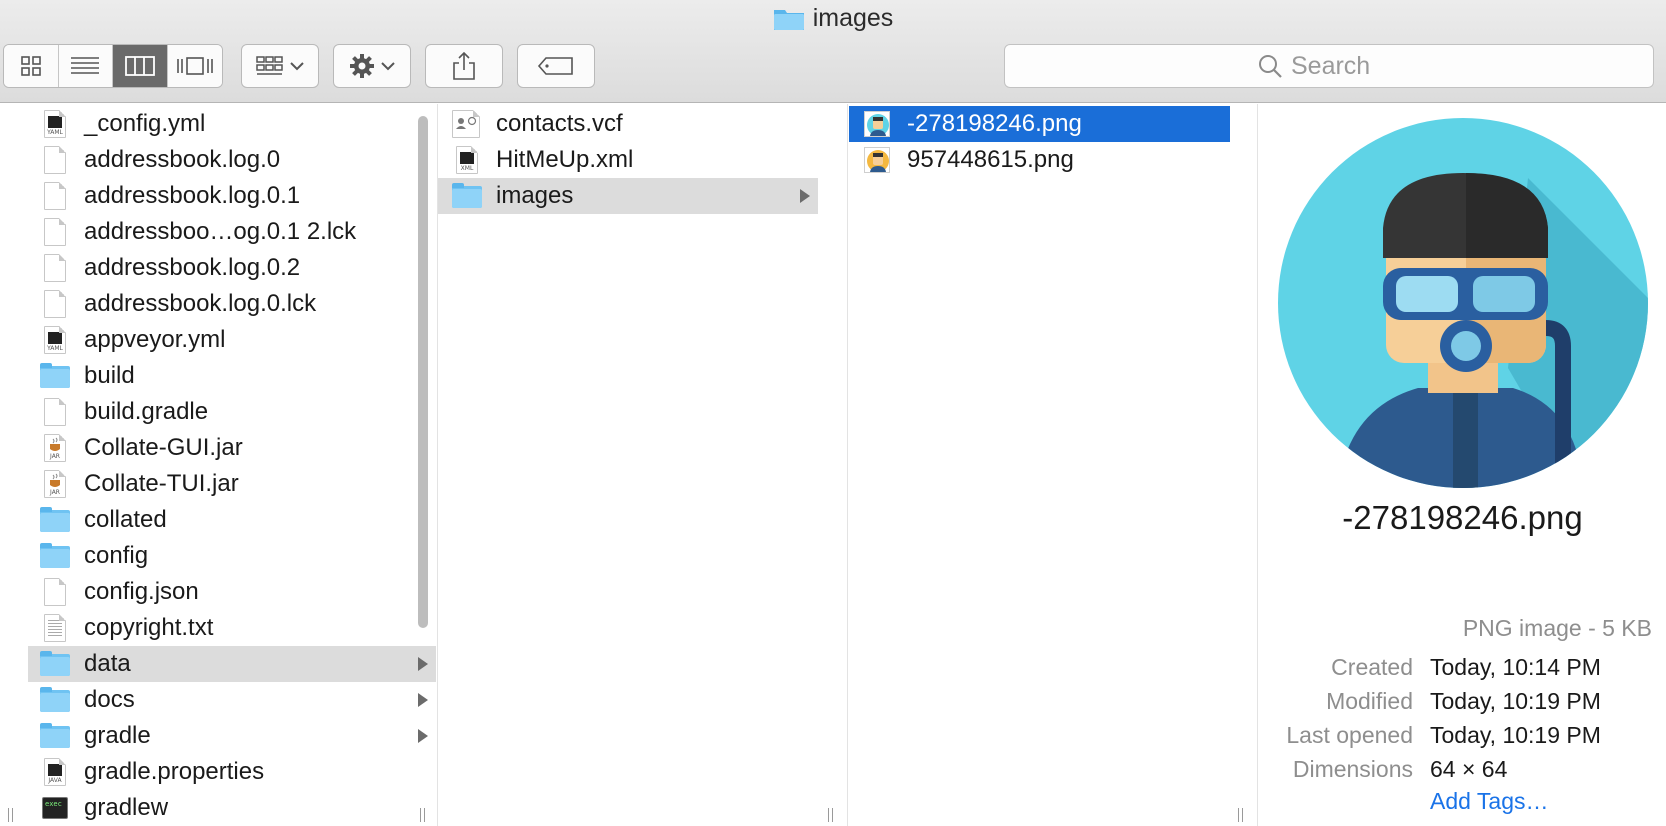  Describe the element at coordinates (192, 195) in the screenshot. I see `file-name: addressbook.log.0.1` at that location.